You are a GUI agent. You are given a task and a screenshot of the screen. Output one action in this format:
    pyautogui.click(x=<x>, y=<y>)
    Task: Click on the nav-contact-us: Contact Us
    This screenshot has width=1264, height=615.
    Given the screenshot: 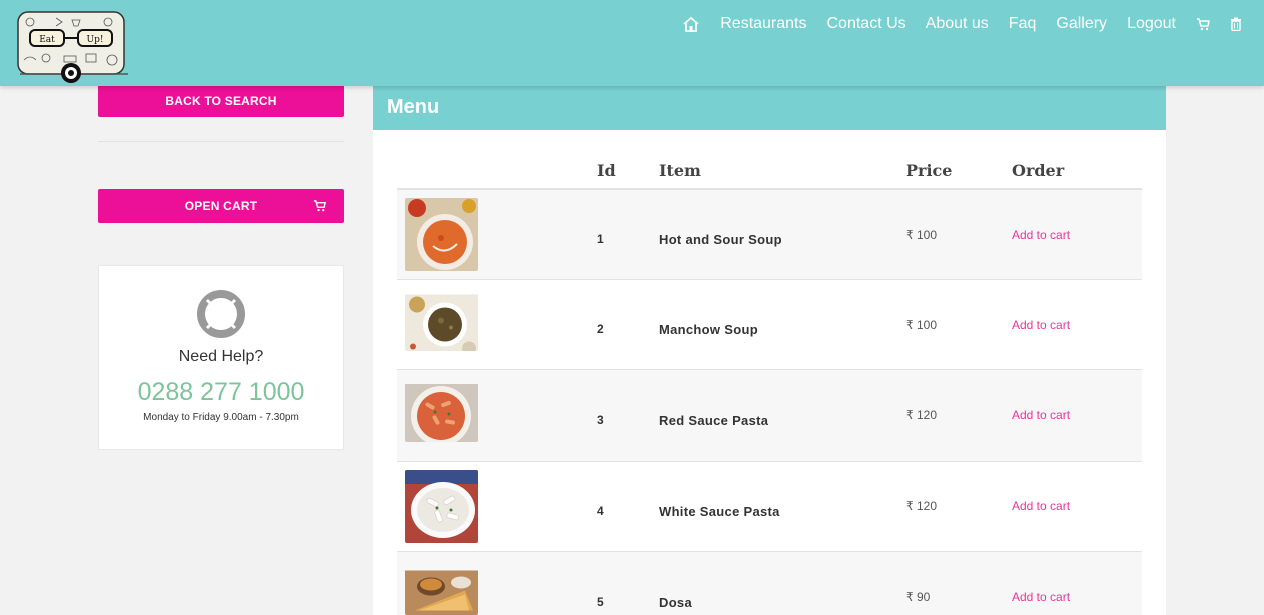 What is the action you would take?
    pyautogui.click(x=866, y=24)
    